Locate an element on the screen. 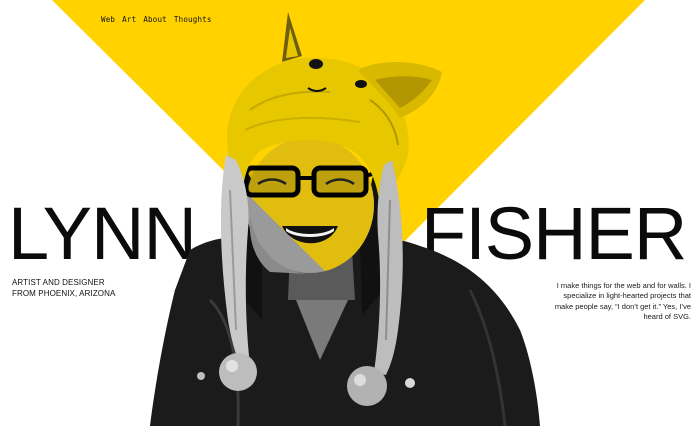 The width and height of the screenshot is (700, 426). tagline-line-1: ARTIST AND DESIGNER is located at coordinates (58, 282).